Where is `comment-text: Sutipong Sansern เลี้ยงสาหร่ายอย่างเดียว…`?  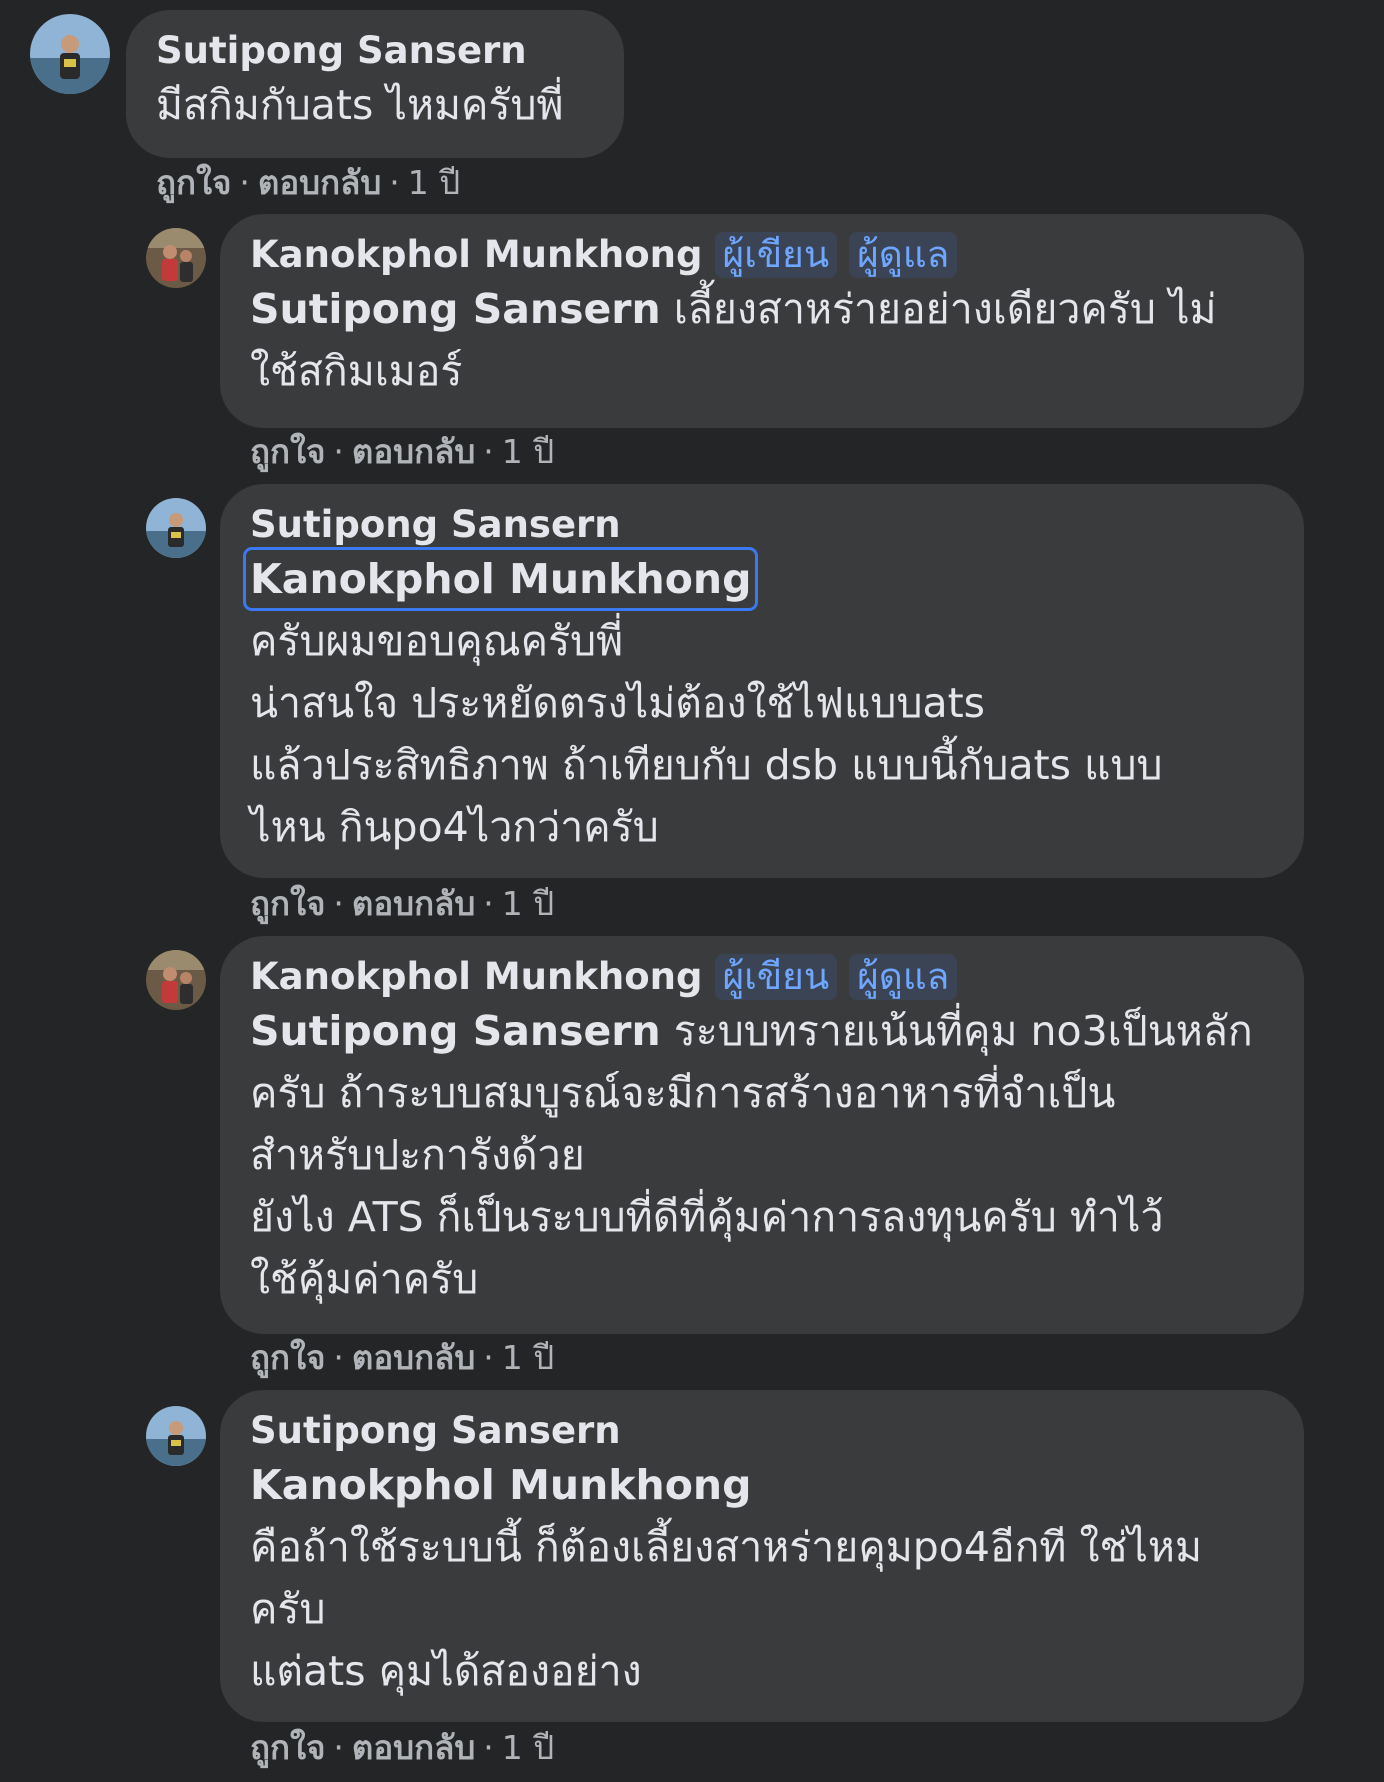
comment-text: Sutipong Sansern เลี้ยงสาหร่ายอย่างเดียว… is located at coordinates (733, 340).